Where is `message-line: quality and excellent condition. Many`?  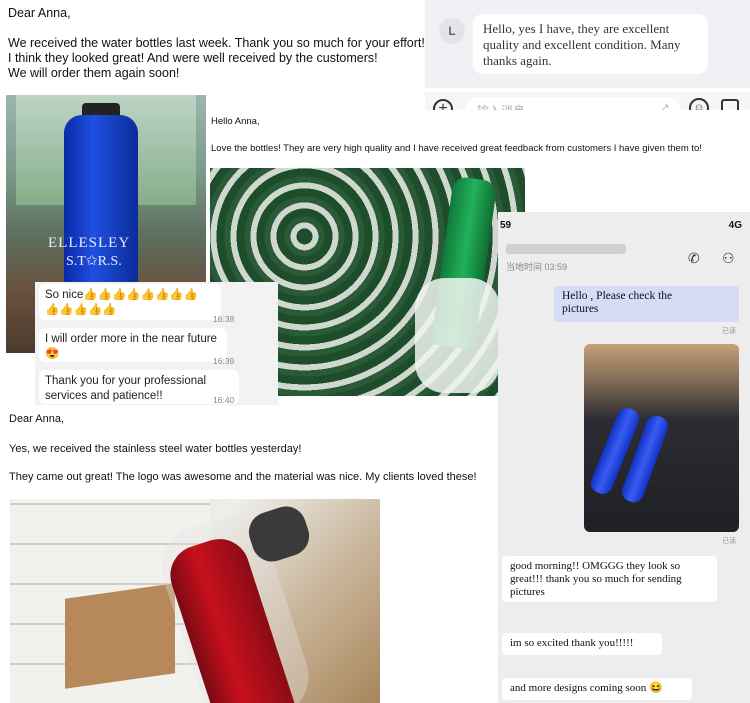
message-line: quality and excellent condition. Many is located at coordinates (582, 44).